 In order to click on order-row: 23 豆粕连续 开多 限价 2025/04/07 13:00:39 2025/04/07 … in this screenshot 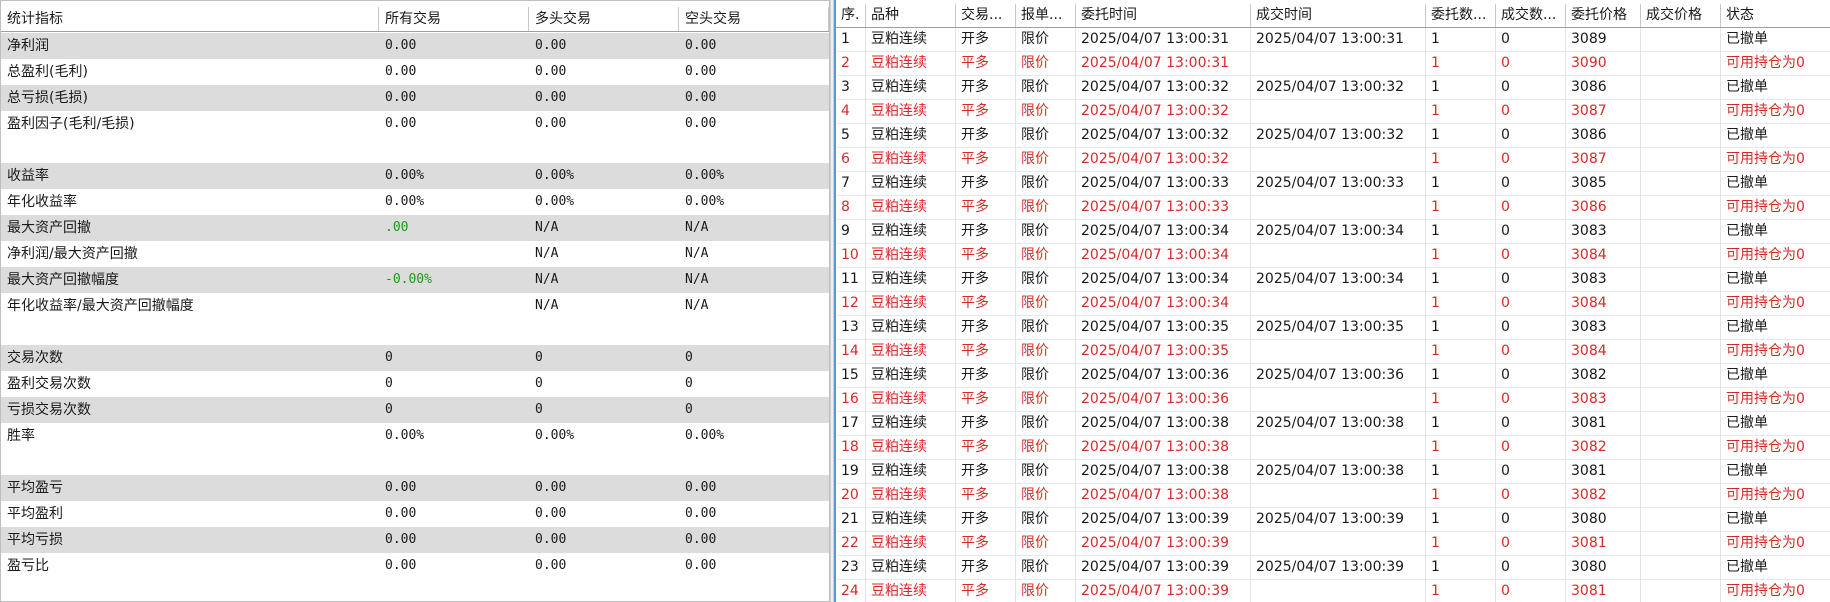, I will do `click(1333, 568)`.